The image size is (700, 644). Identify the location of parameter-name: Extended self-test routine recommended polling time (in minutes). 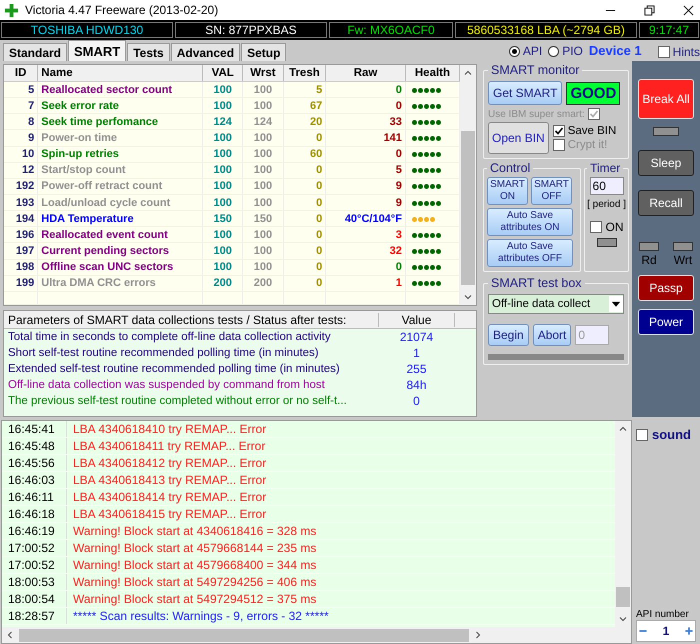
(174, 369).